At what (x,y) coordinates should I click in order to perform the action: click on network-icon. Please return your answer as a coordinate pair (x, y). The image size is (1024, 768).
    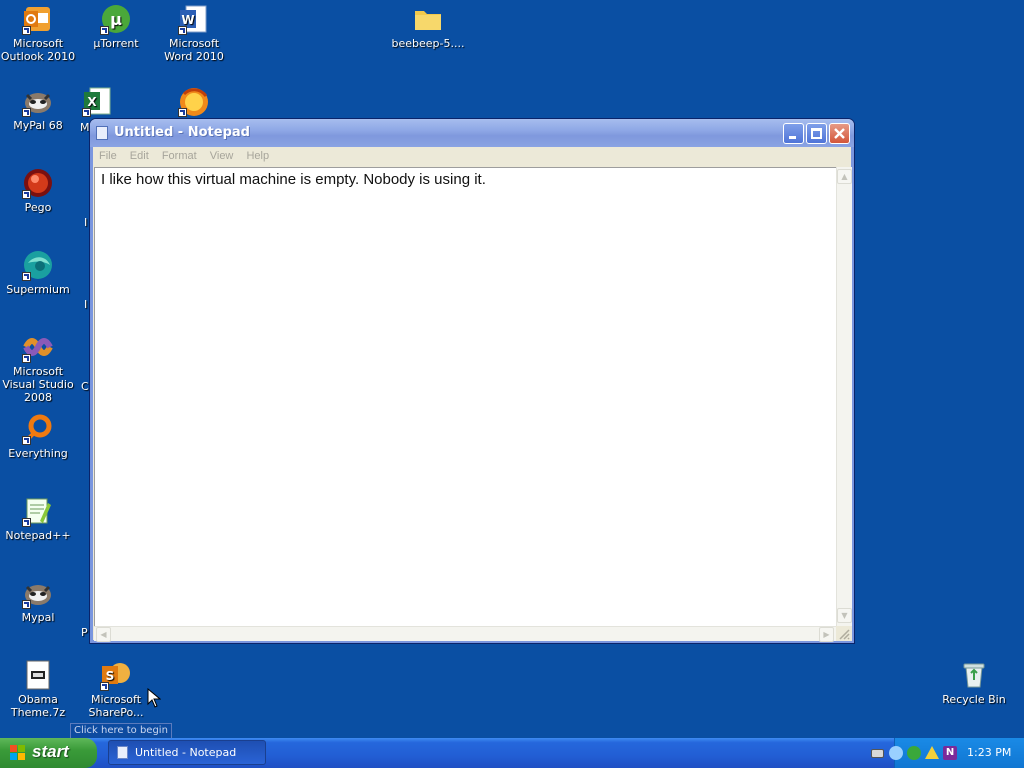
    Looking at the image, I should click on (896, 753).